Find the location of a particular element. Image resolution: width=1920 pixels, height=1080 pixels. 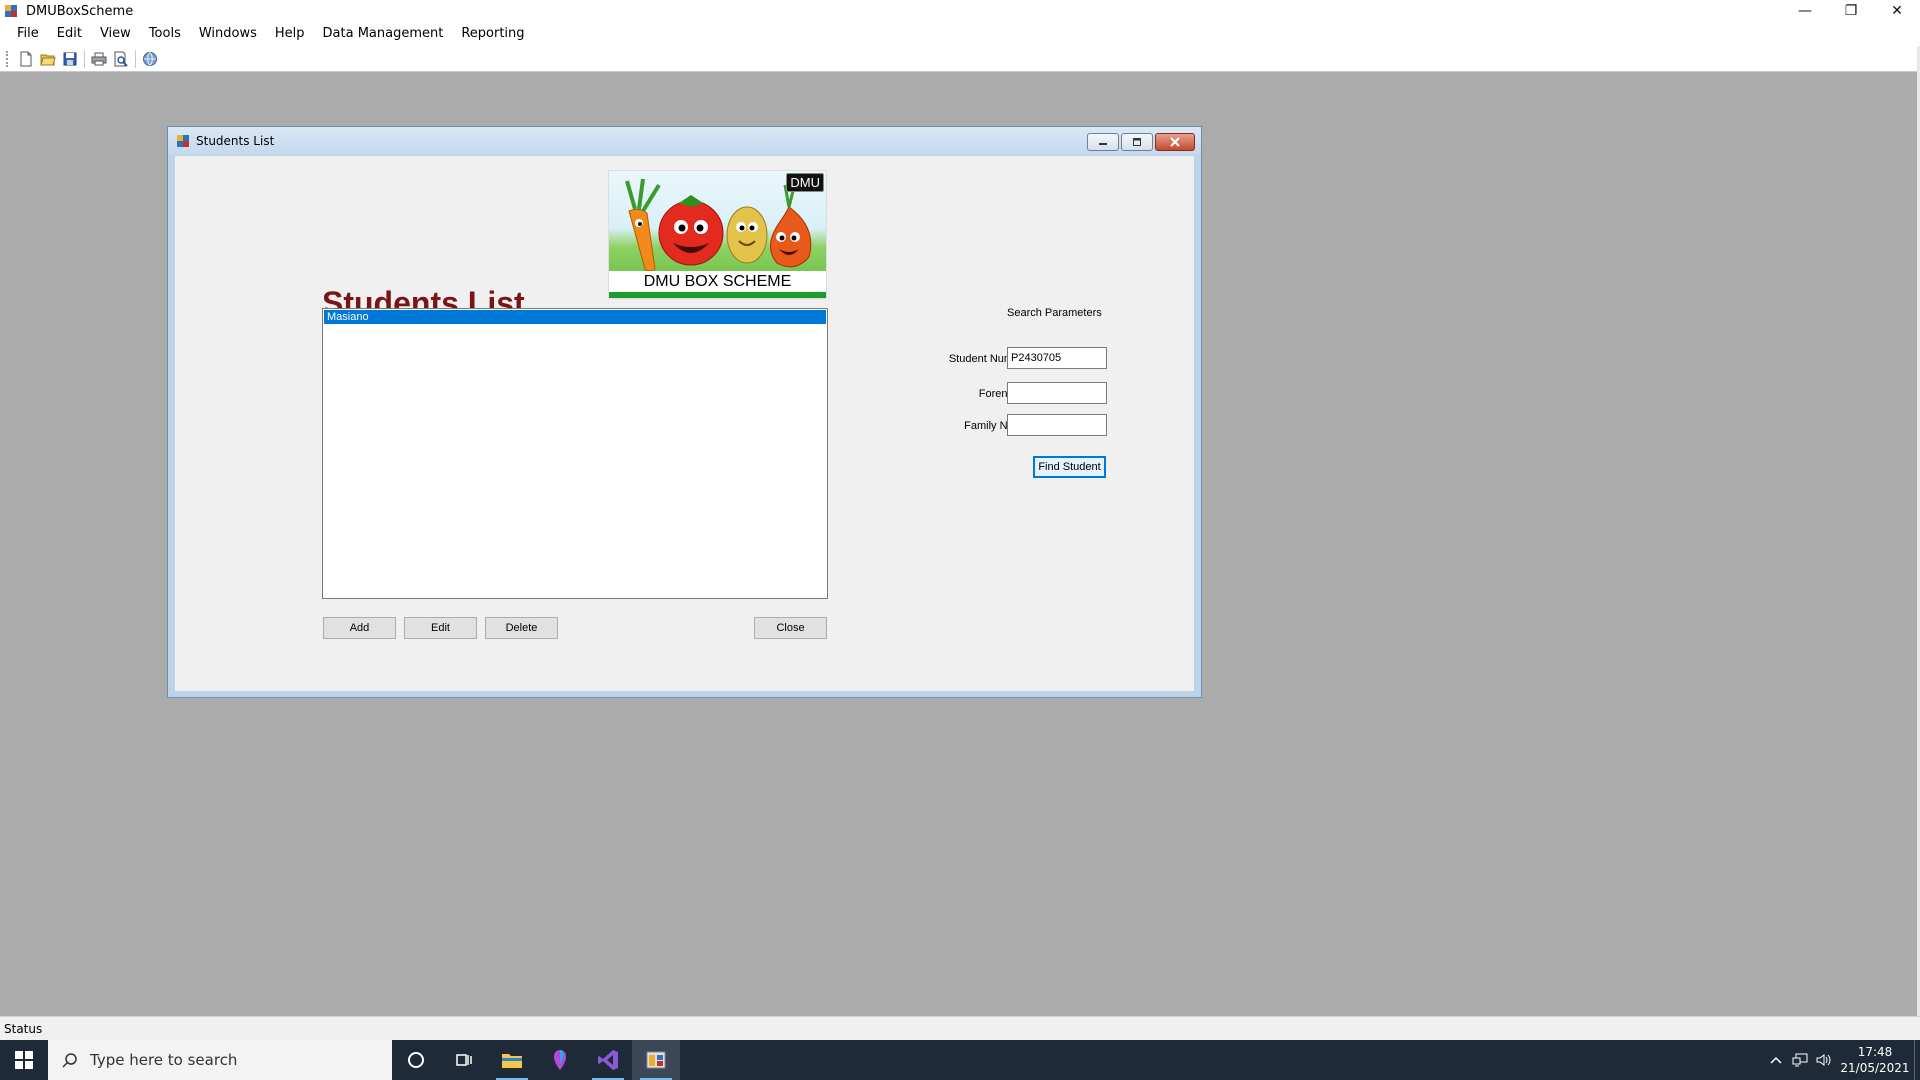

visual-studio-icon is located at coordinates (608, 1060).